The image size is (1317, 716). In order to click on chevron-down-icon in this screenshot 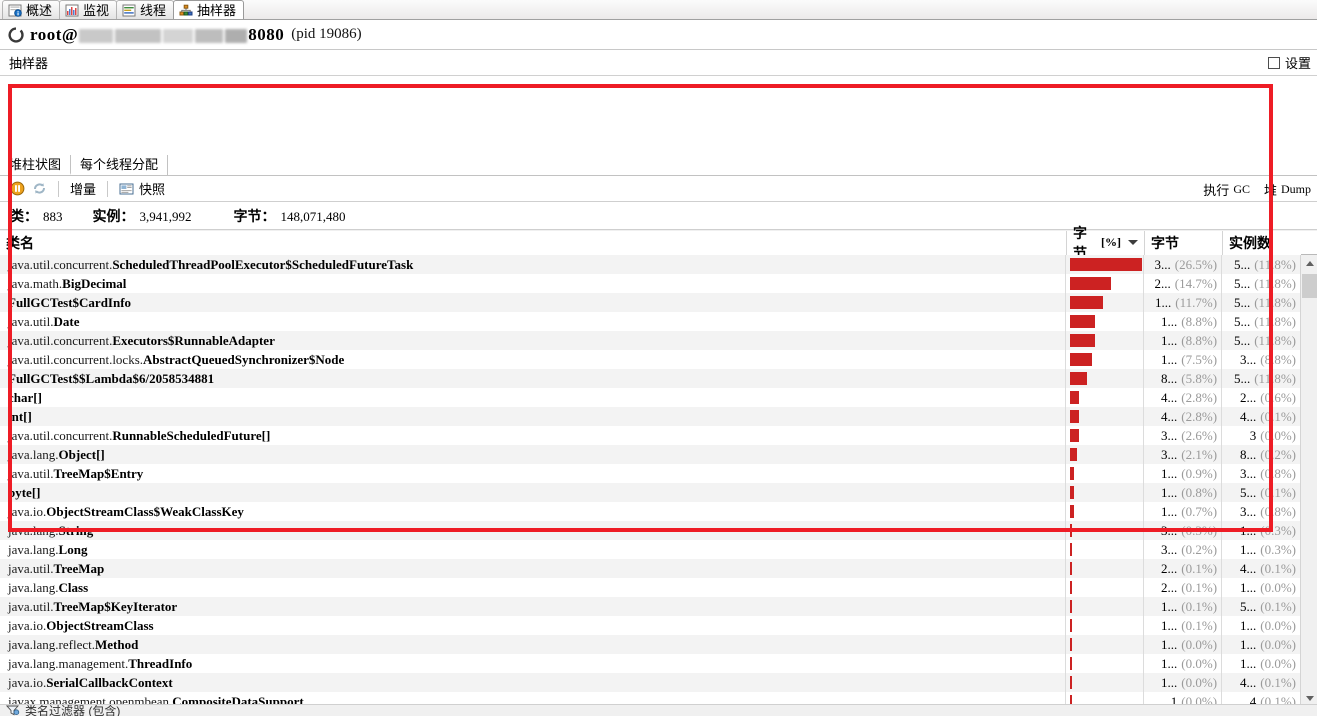, I will do `click(1309, 698)`.